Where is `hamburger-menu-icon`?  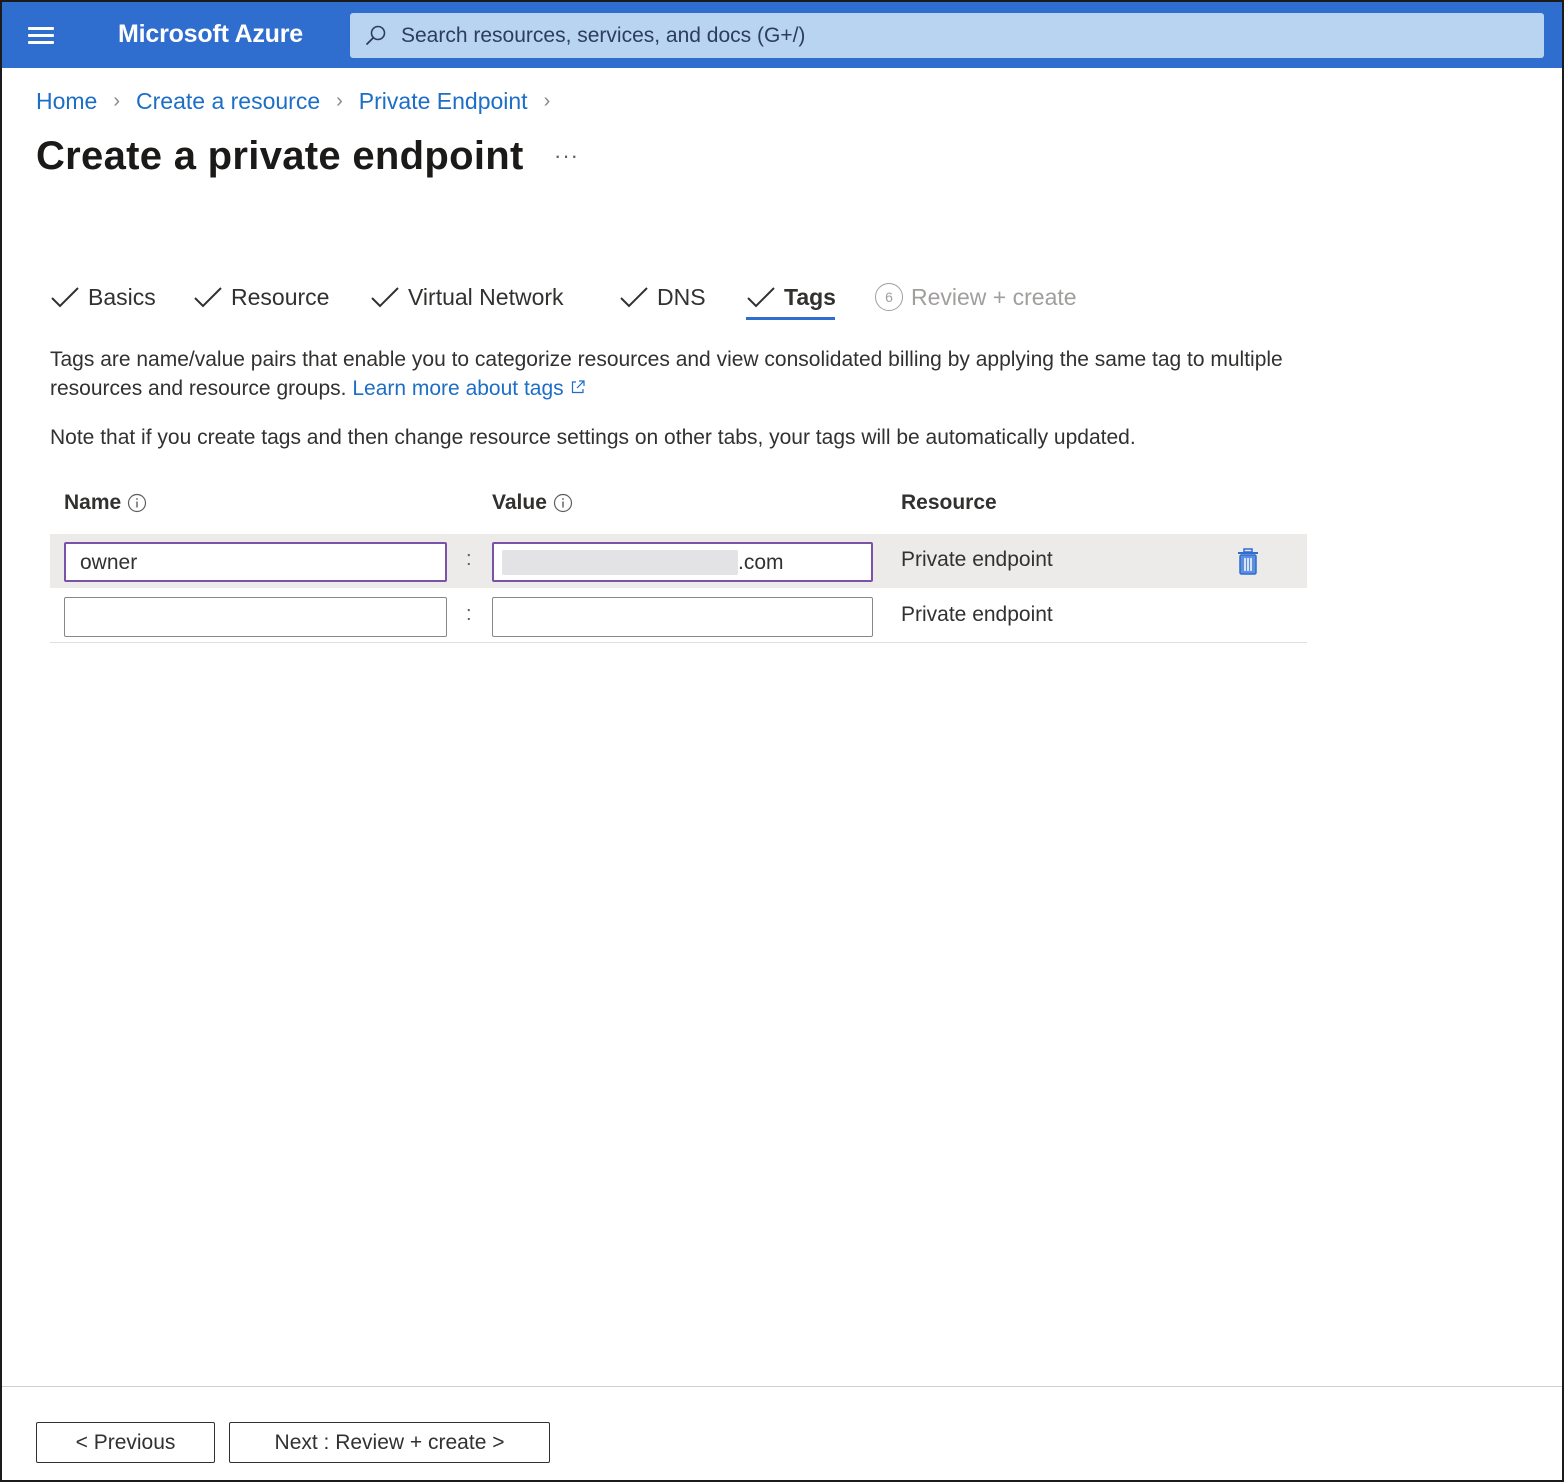
hamburger-menu-icon is located at coordinates (42, 36).